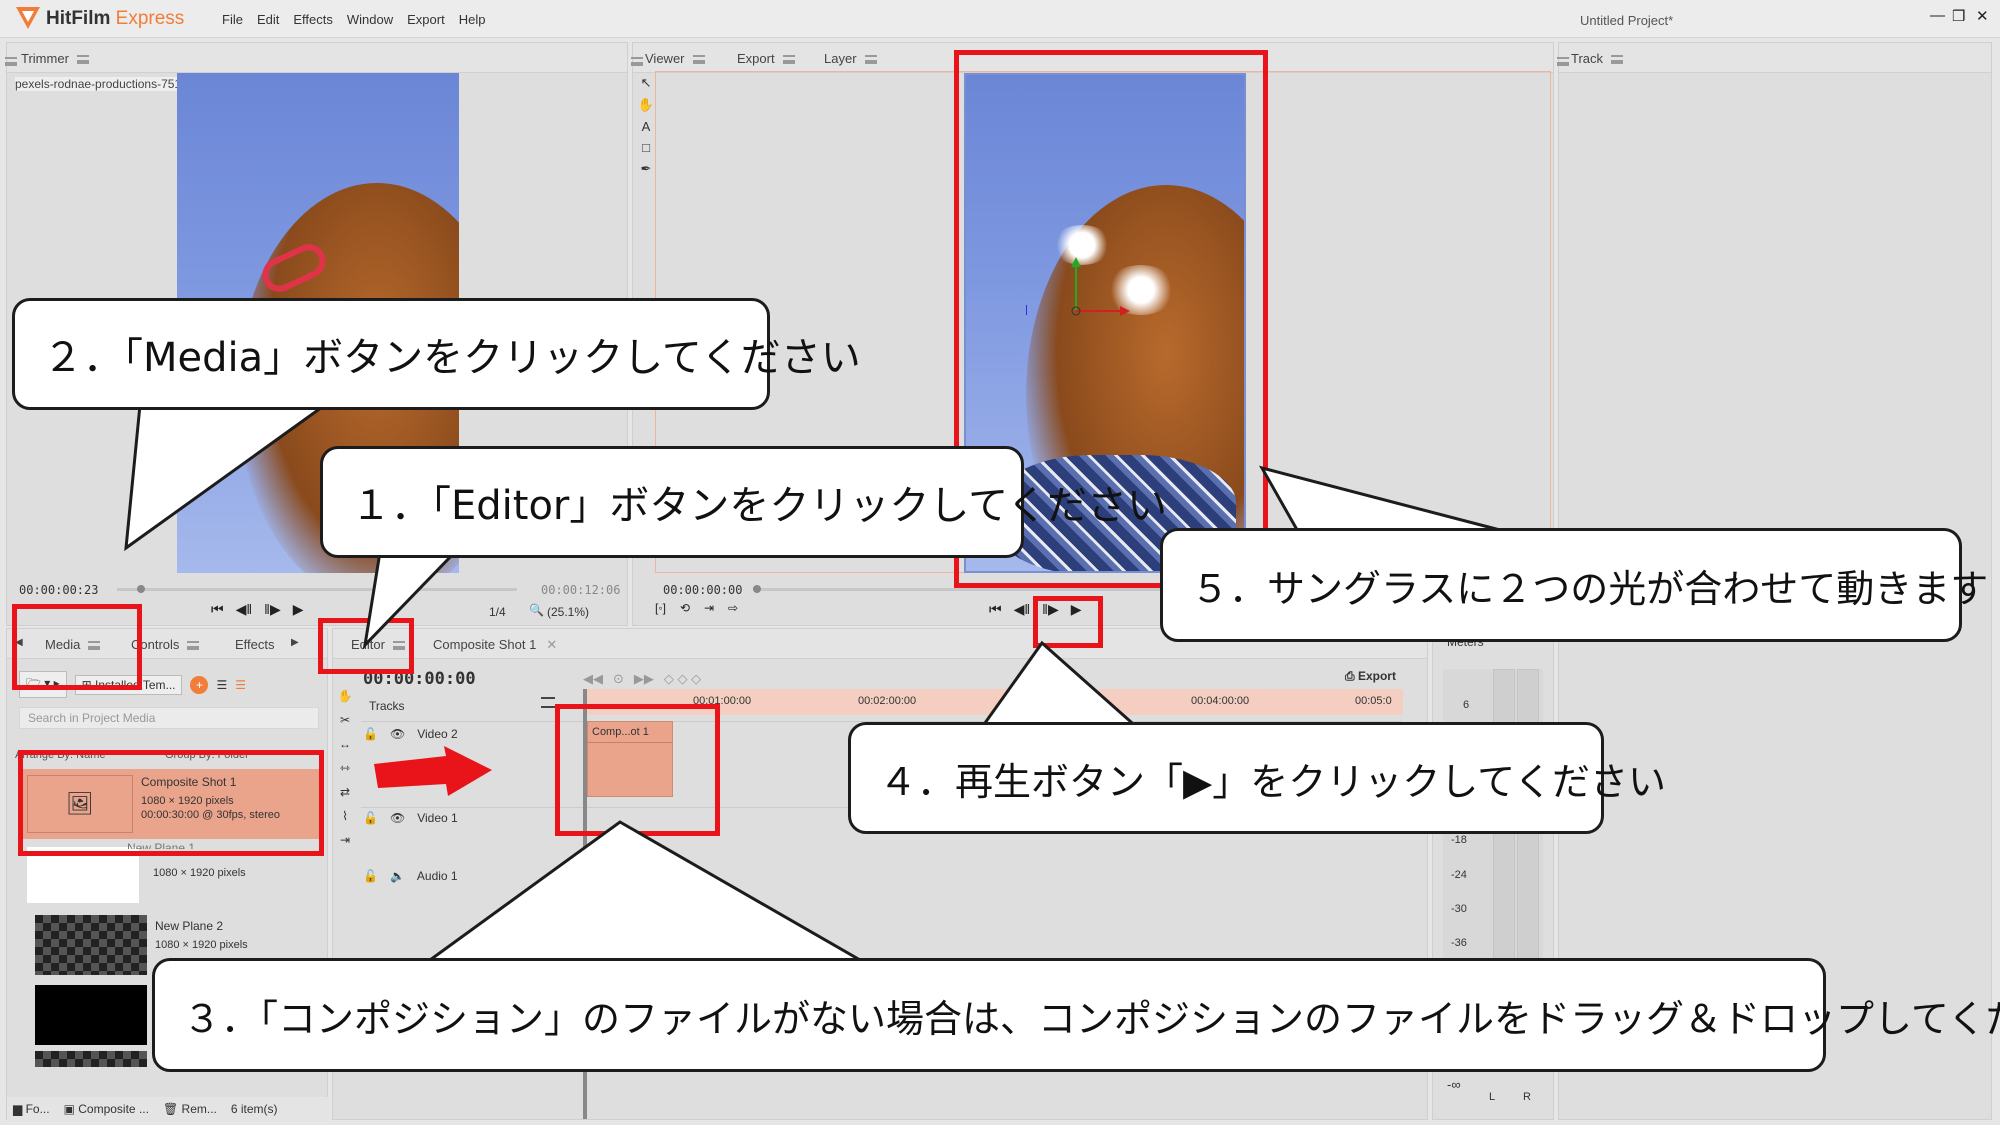 This screenshot has height=1125, width=2000. I want to click on annotation-step1: １．「Editor」ボタンをクリックしてください, so click(743, 502).